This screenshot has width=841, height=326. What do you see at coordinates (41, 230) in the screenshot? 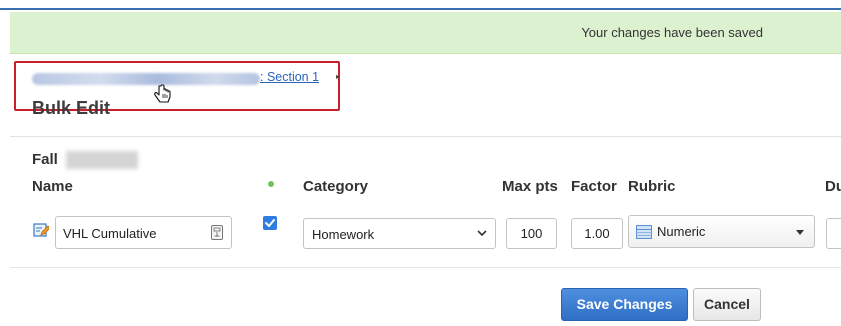
I see `edit-icon` at bounding box center [41, 230].